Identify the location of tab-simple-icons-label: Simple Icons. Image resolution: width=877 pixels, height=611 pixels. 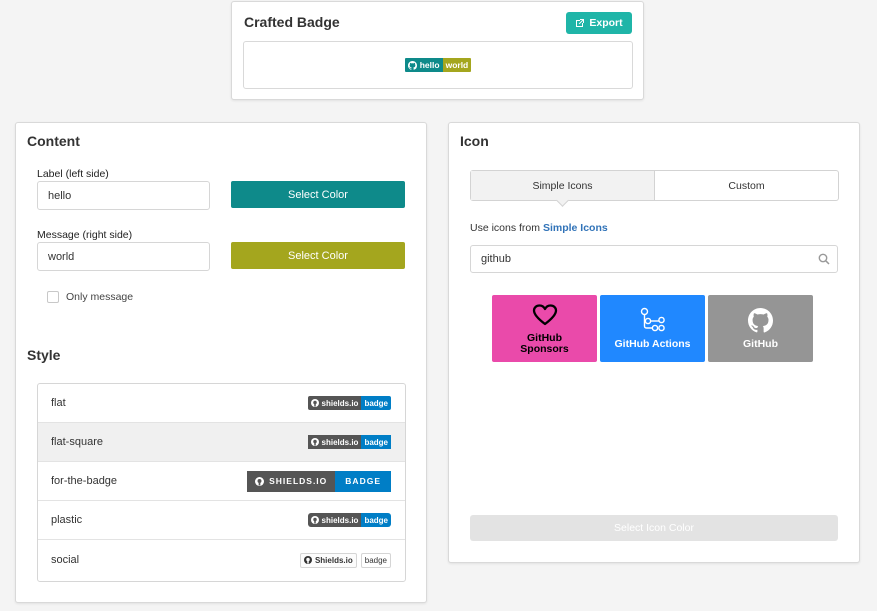
(562, 185).